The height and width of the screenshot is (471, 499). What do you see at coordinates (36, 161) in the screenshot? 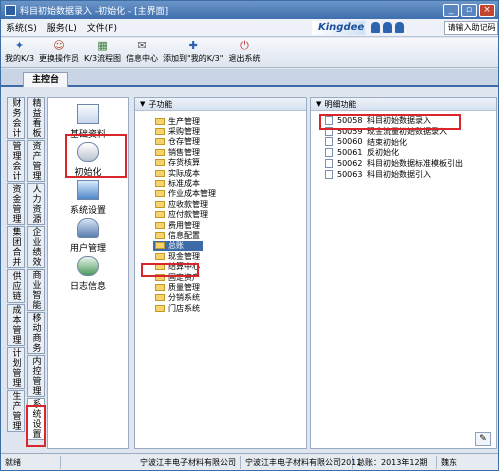
I see `vtab-assets: 资产管理` at bounding box center [36, 161].